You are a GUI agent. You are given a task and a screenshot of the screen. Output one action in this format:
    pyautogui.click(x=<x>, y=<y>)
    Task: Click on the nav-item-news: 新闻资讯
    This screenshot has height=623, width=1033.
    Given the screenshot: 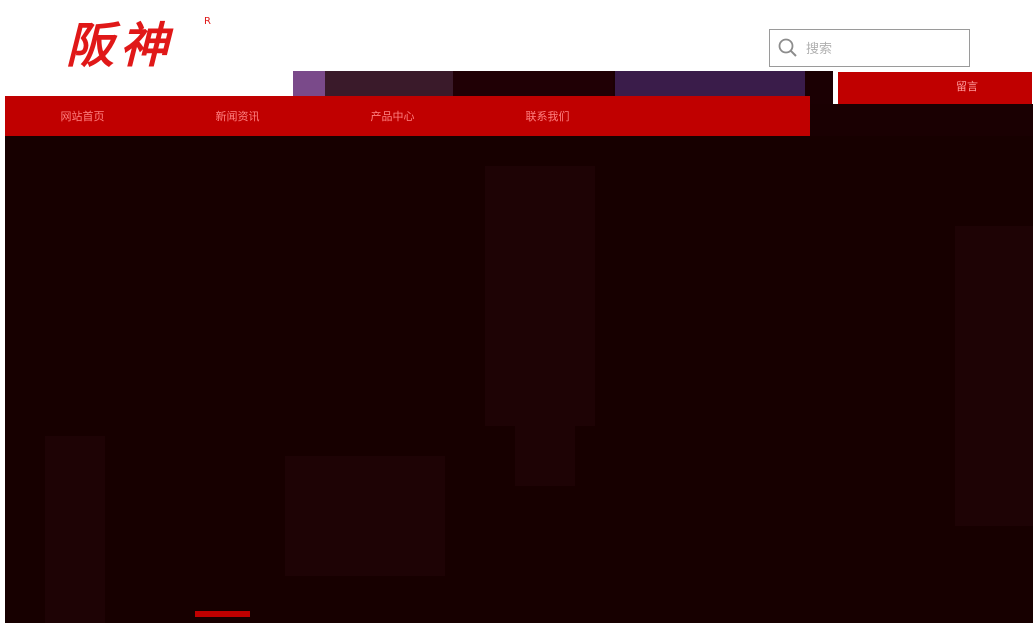 What is the action you would take?
    pyautogui.click(x=237, y=116)
    